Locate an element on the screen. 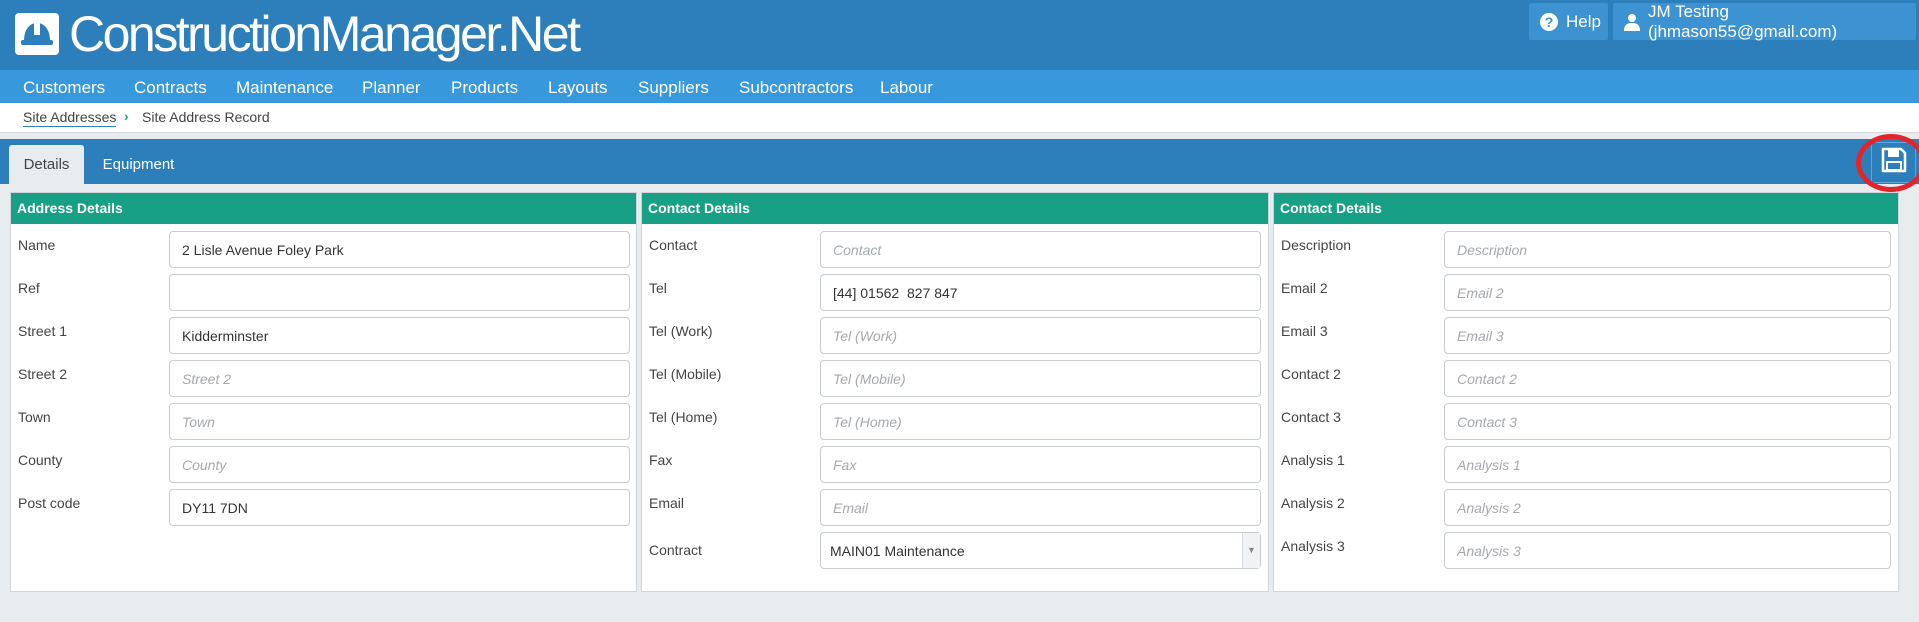 This screenshot has width=1919, height=622. nav-item-maintenance: Maintenance is located at coordinates (284, 86).